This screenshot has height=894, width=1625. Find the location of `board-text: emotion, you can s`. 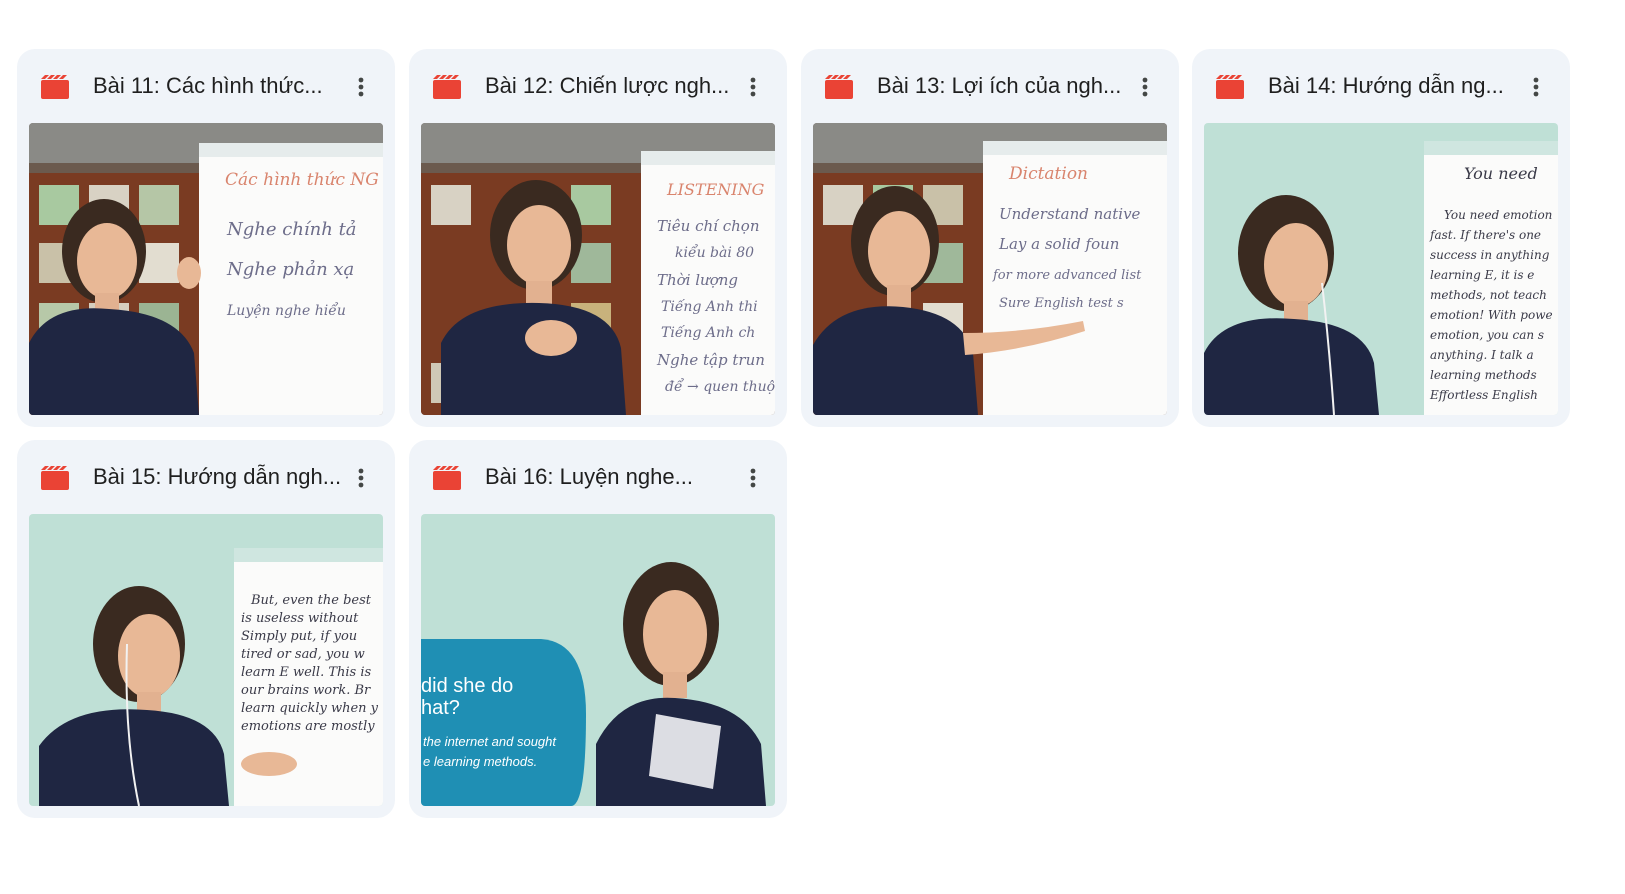

board-text: emotion, you can s is located at coordinates (1487, 335).